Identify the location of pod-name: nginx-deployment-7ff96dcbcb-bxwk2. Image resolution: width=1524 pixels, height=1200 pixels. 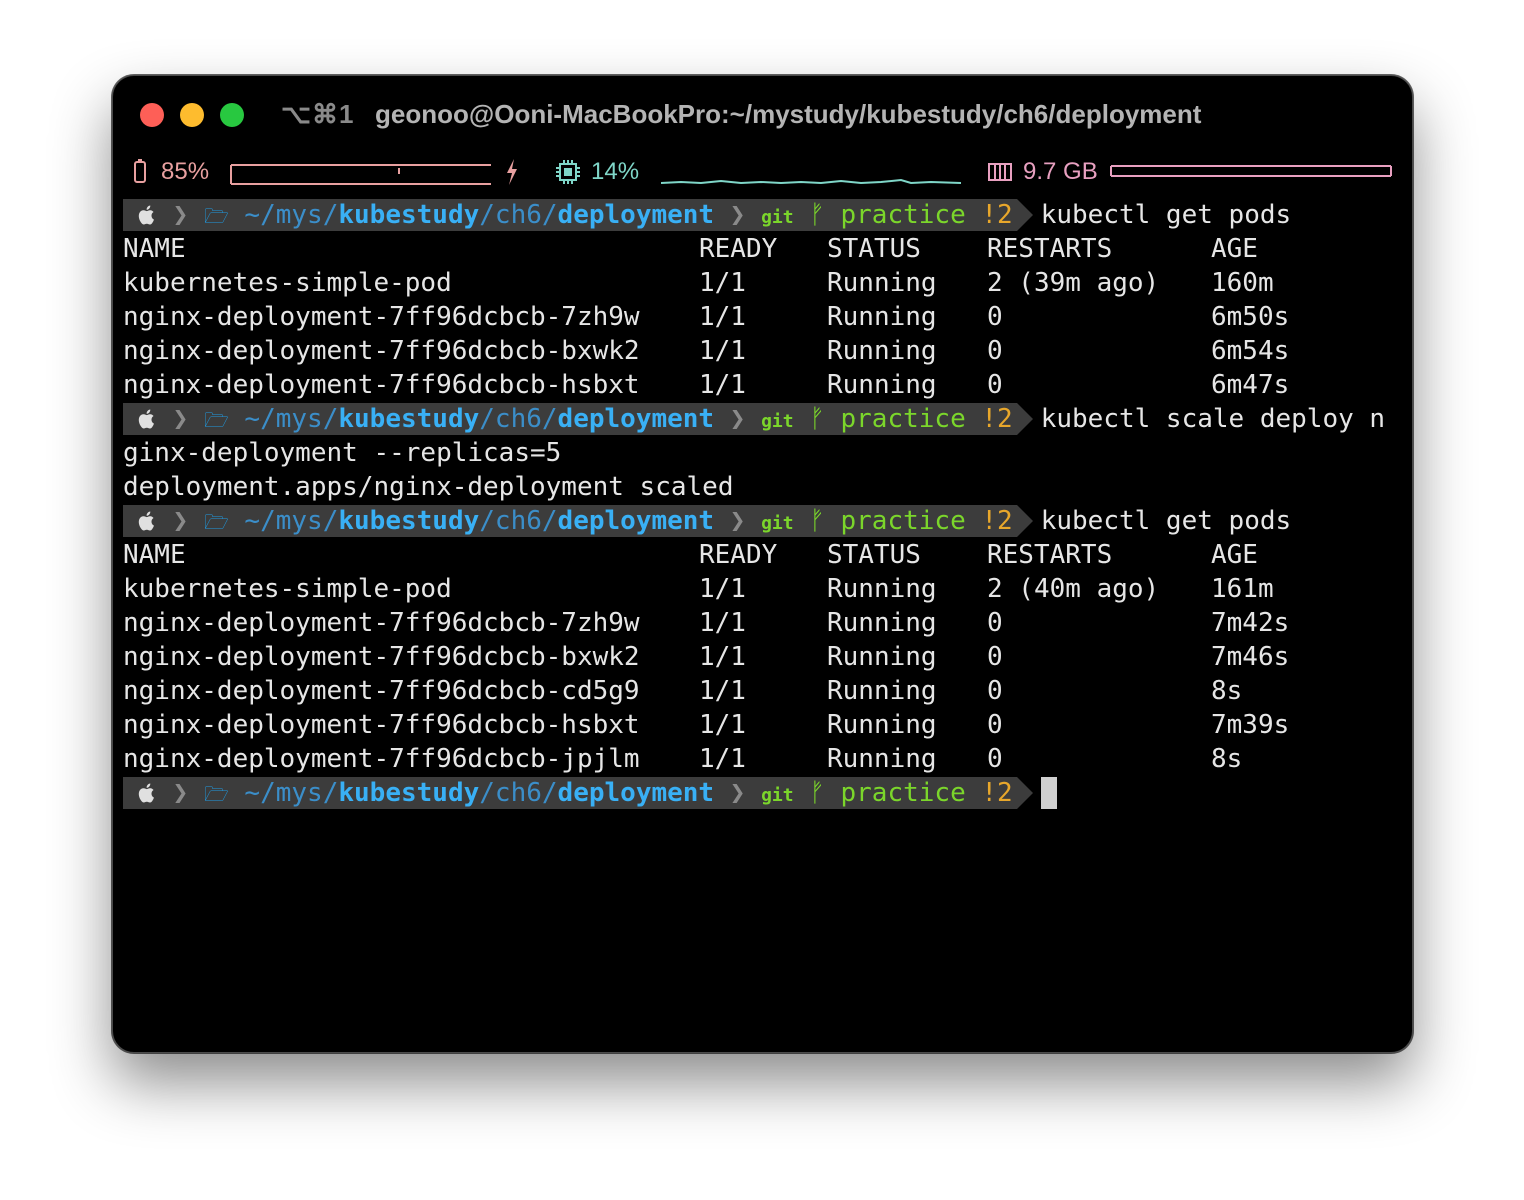
(381, 351).